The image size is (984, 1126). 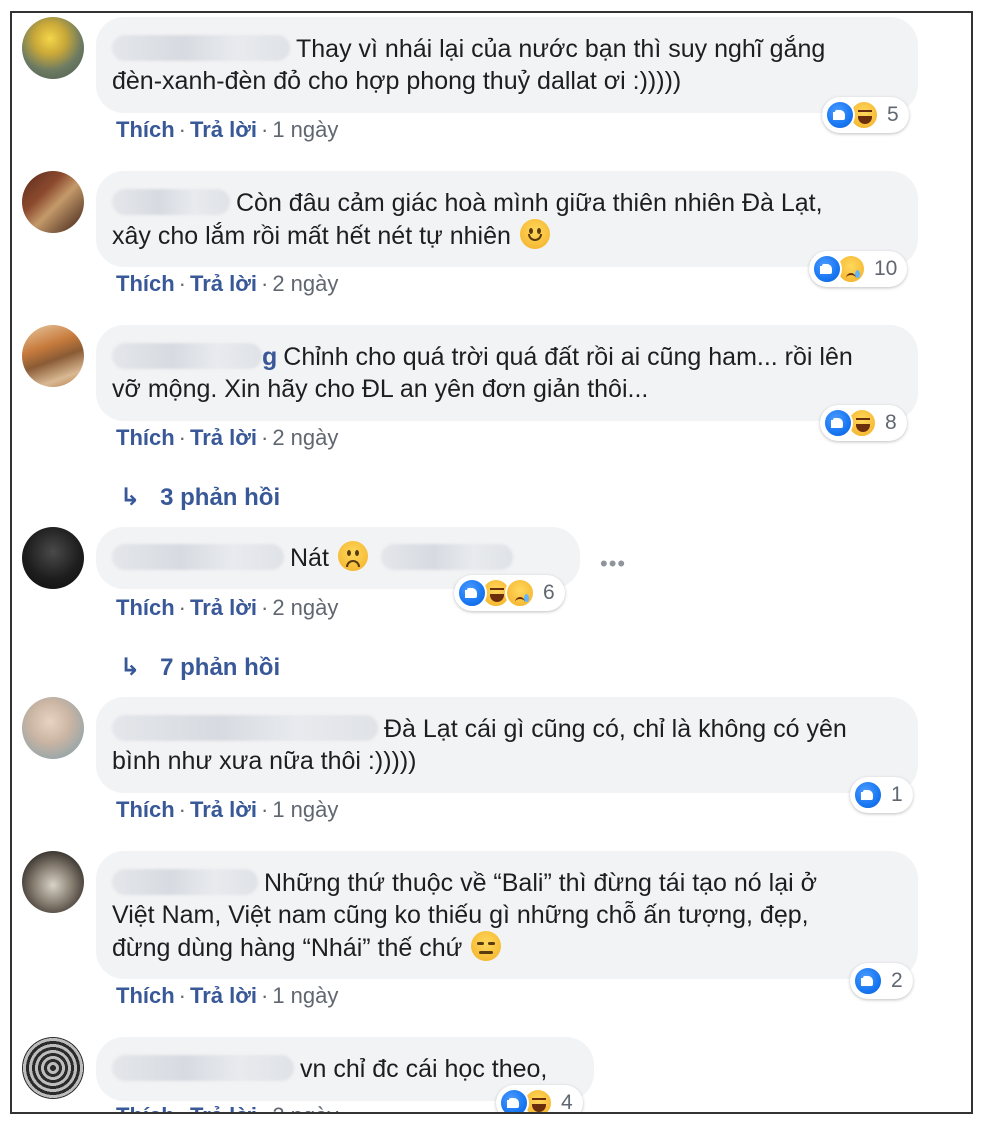 What do you see at coordinates (897, 980) in the screenshot?
I see `reaction-count: 2` at bounding box center [897, 980].